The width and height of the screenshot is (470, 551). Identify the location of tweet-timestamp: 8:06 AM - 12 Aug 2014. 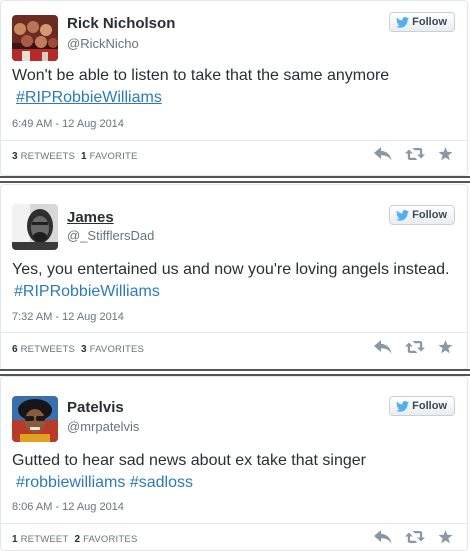
(68, 507).